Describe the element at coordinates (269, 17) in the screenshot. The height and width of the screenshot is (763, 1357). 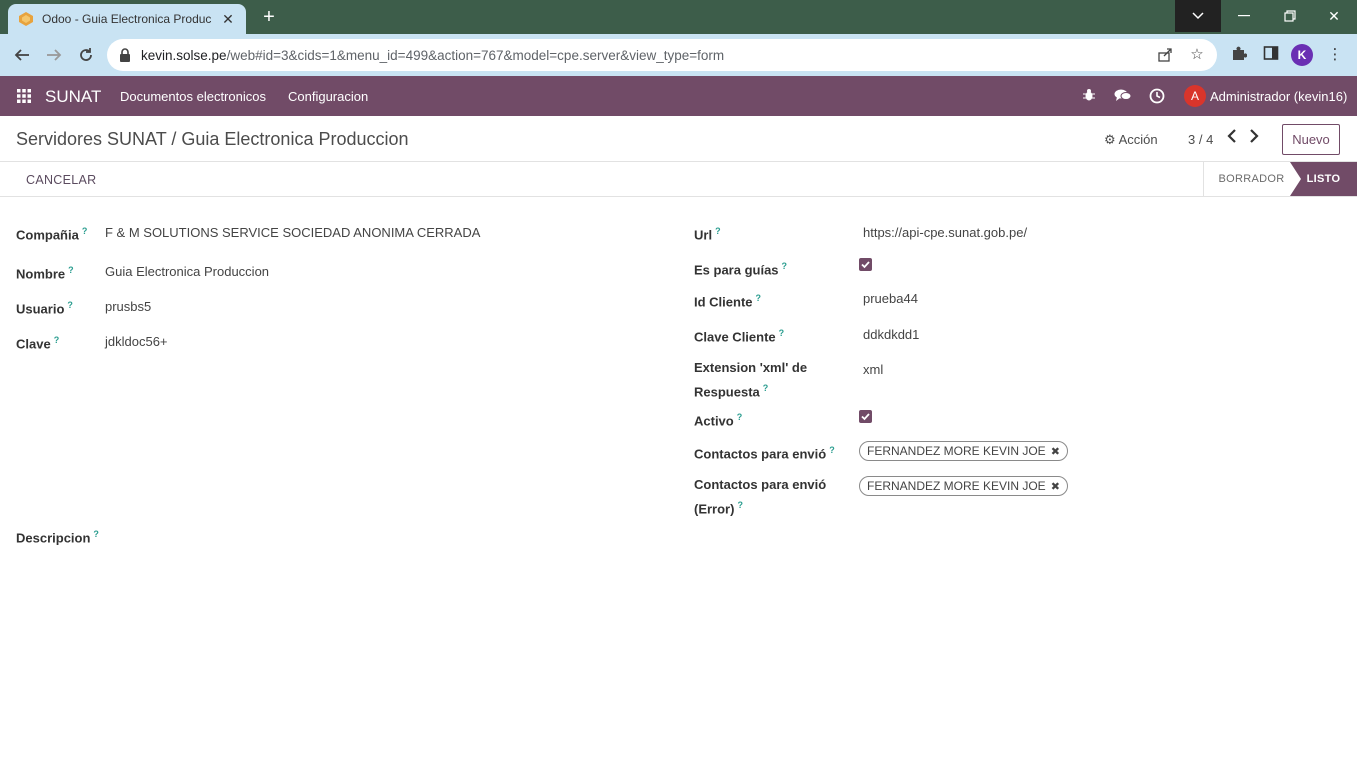
I see `new-tab-icon: +` at that location.